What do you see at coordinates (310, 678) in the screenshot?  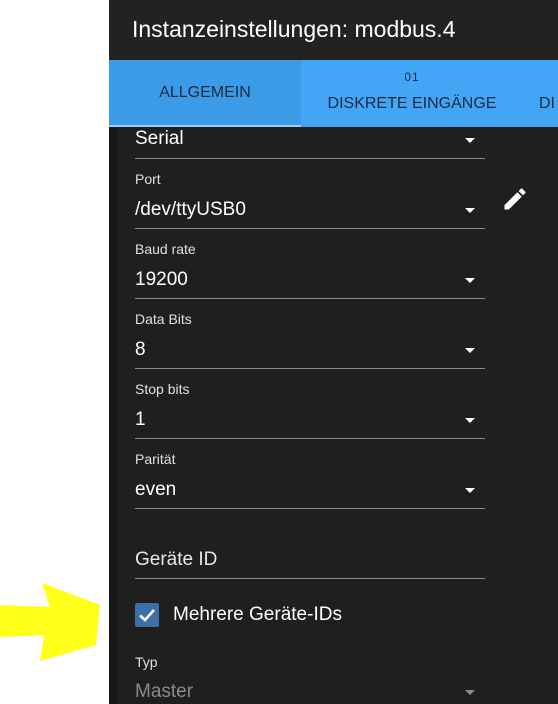 I see `type-select: Typ Master` at bounding box center [310, 678].